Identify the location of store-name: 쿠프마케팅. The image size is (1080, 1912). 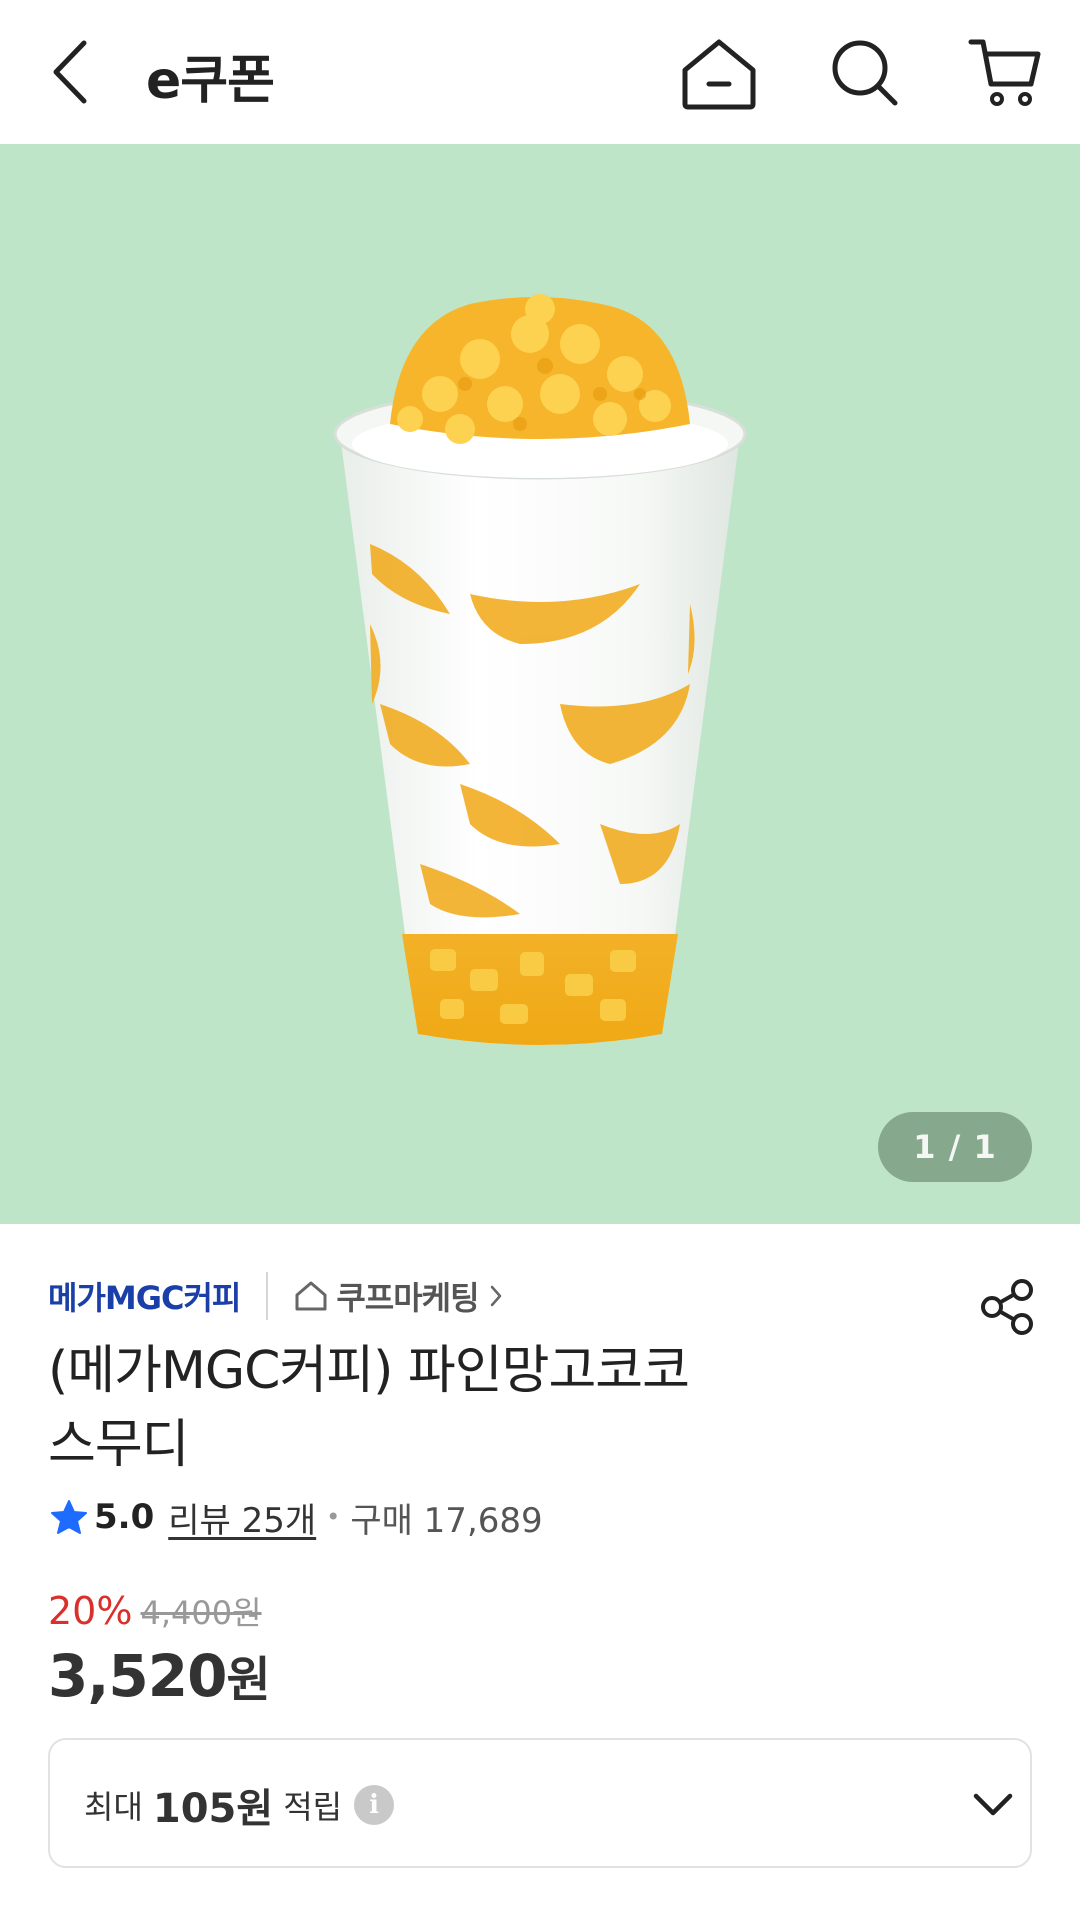
(407, 1298).